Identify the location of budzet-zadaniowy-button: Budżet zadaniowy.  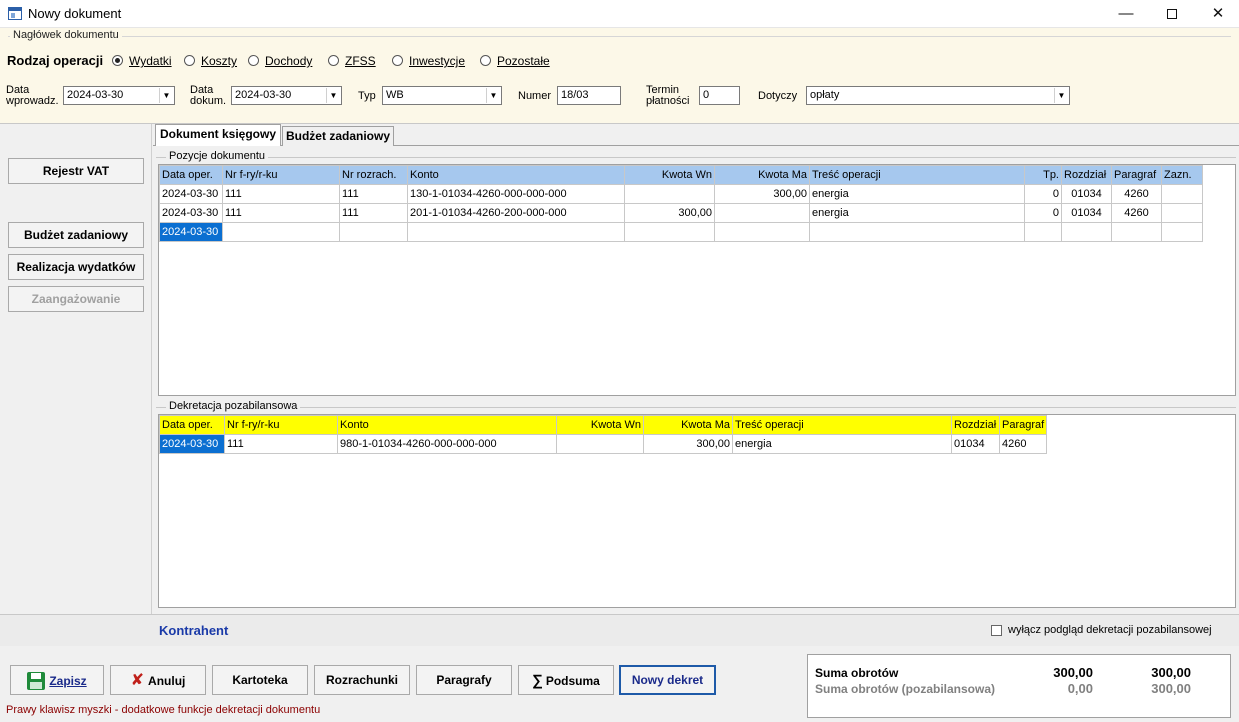
(76, 235).